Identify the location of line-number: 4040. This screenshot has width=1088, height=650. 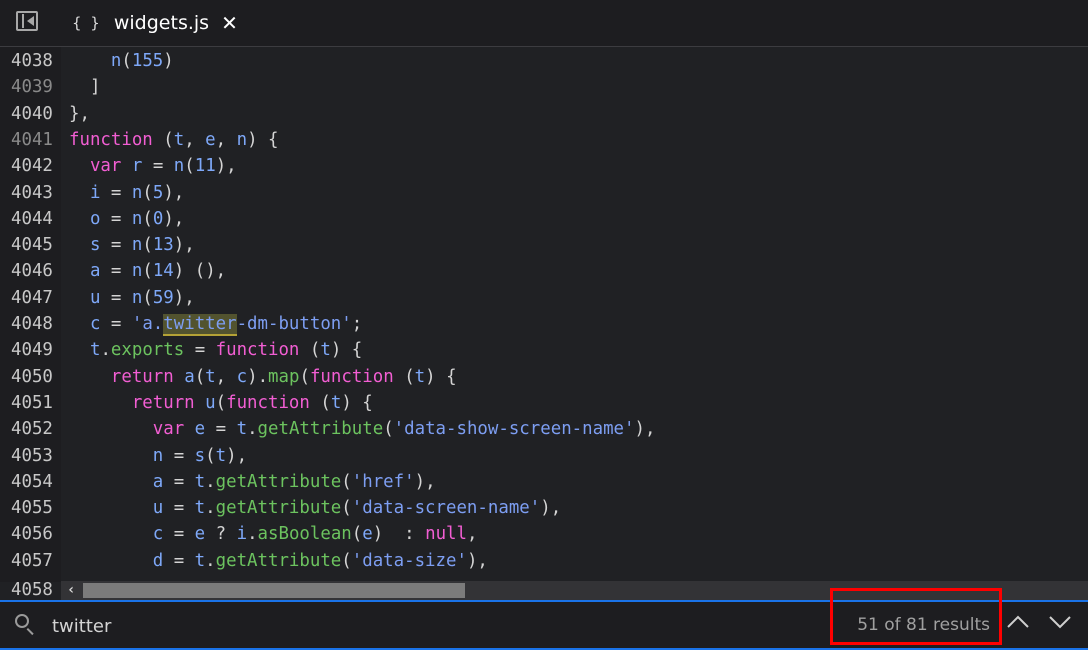
(36, 114).